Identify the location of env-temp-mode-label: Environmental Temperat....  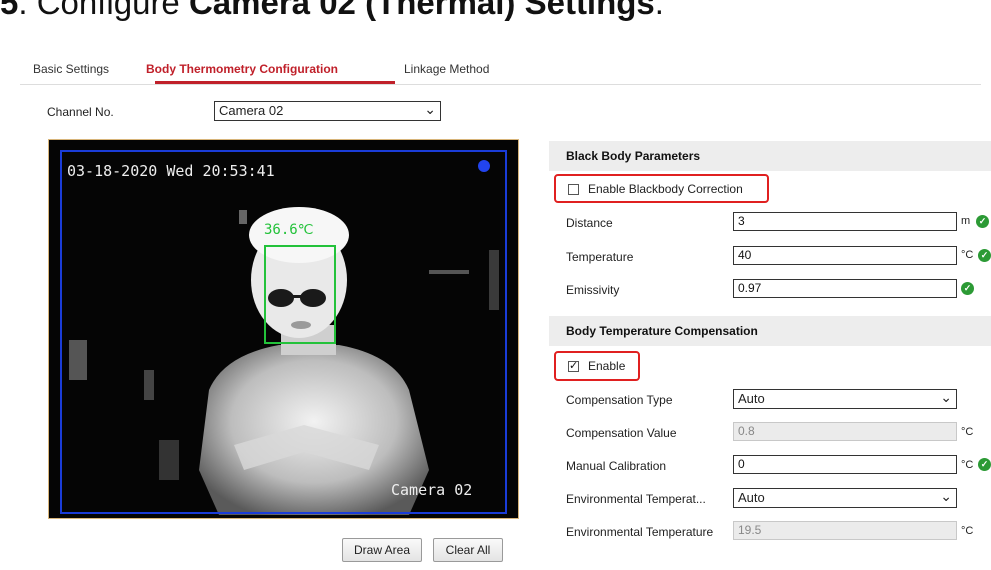
(636, 499).